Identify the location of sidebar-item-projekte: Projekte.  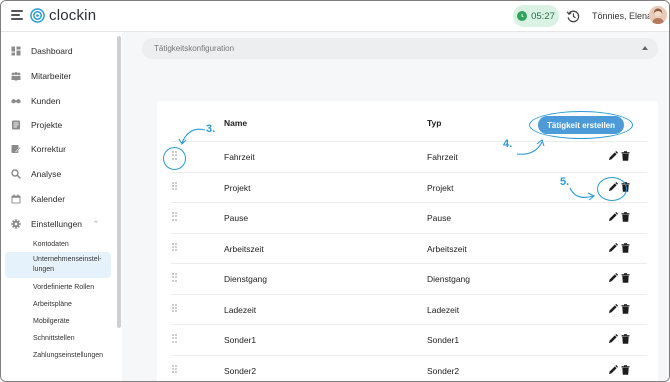
(58, 125).